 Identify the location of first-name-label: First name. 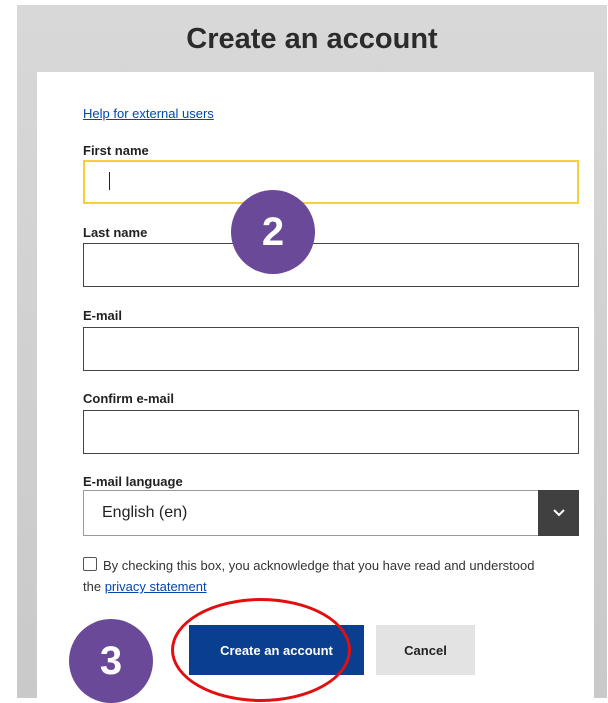
(116, 150).